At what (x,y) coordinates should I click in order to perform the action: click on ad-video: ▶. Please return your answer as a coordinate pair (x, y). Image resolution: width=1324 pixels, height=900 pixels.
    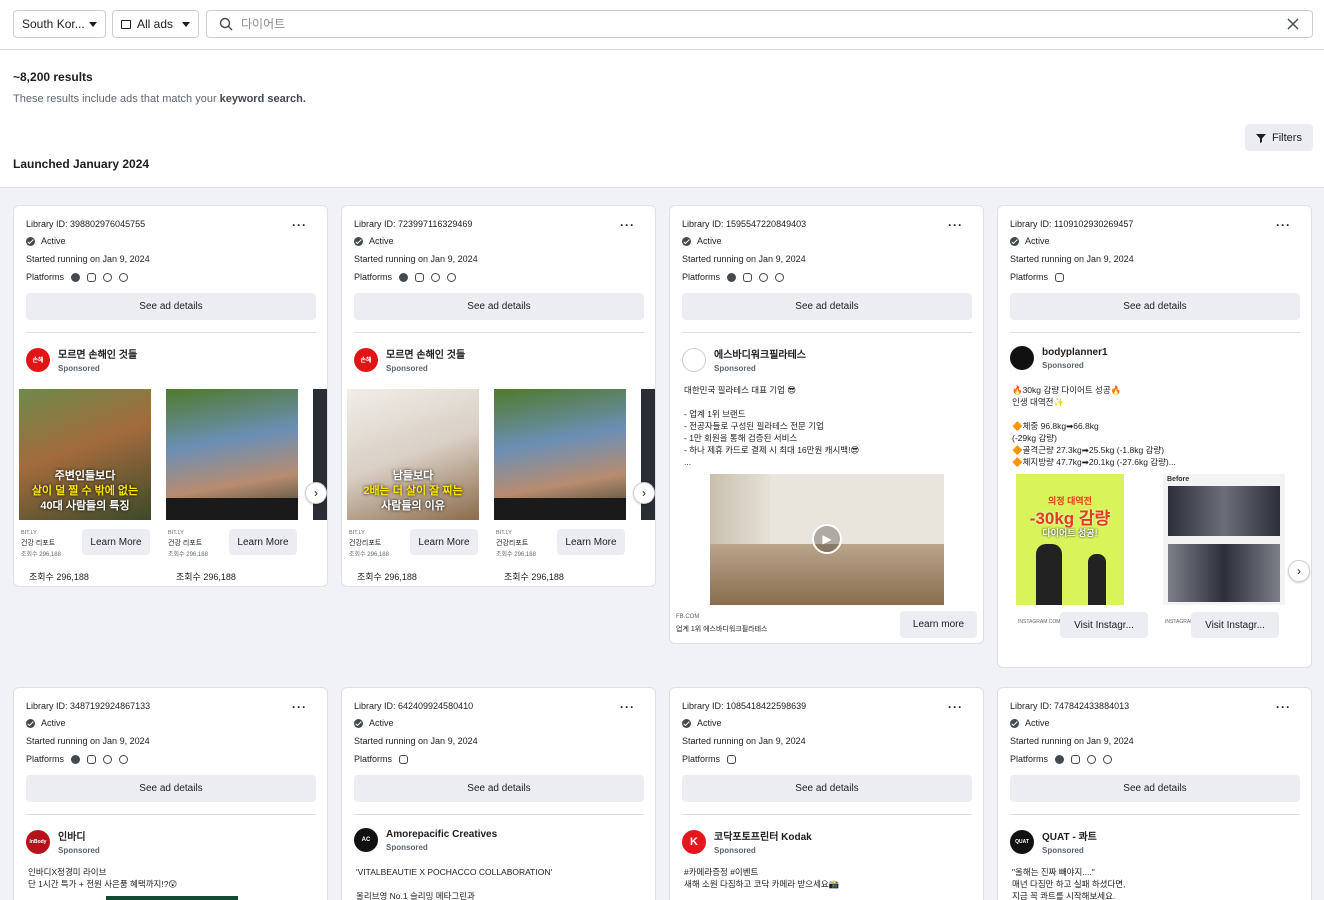
    Looking at the image, I should click on (827, 539).